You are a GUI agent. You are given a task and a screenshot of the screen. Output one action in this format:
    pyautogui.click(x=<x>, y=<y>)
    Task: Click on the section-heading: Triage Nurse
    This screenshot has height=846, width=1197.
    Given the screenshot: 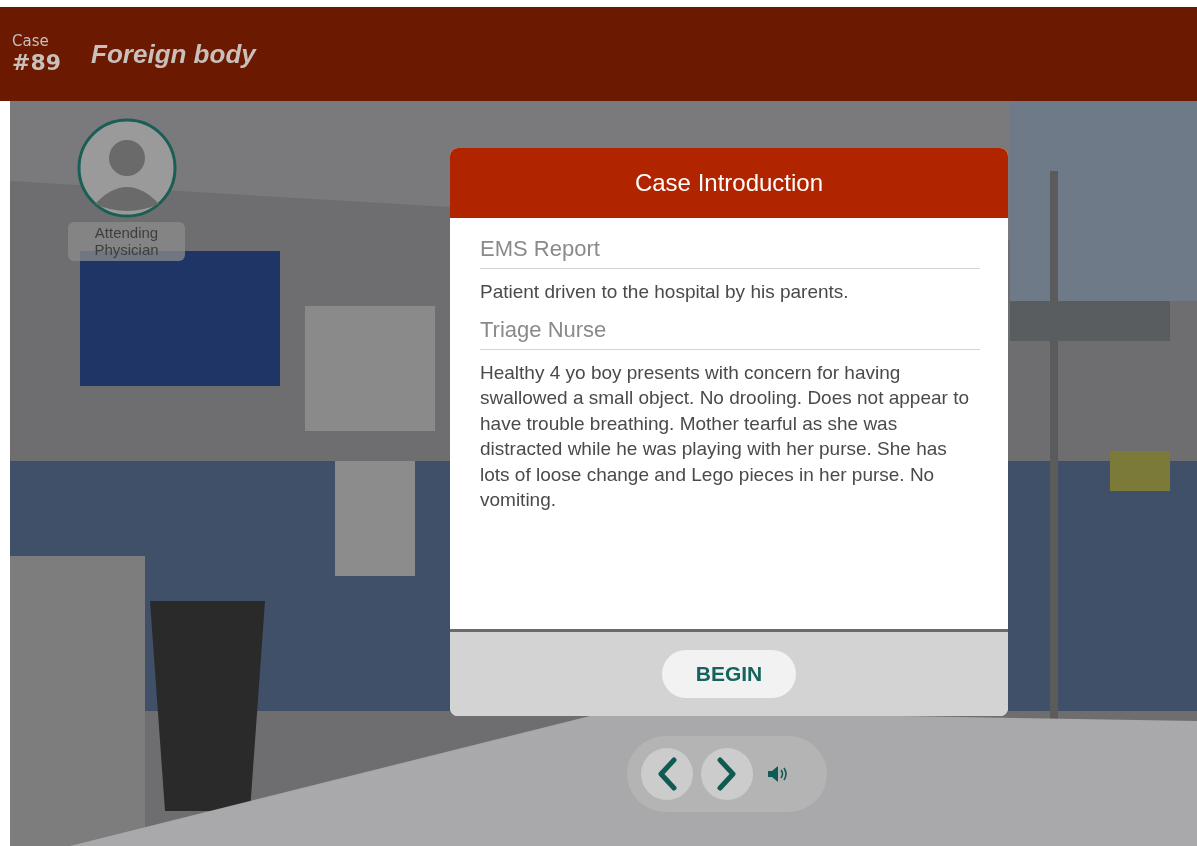 What is the action you would take?
    pyautogui.click(x=730, y=333)
    